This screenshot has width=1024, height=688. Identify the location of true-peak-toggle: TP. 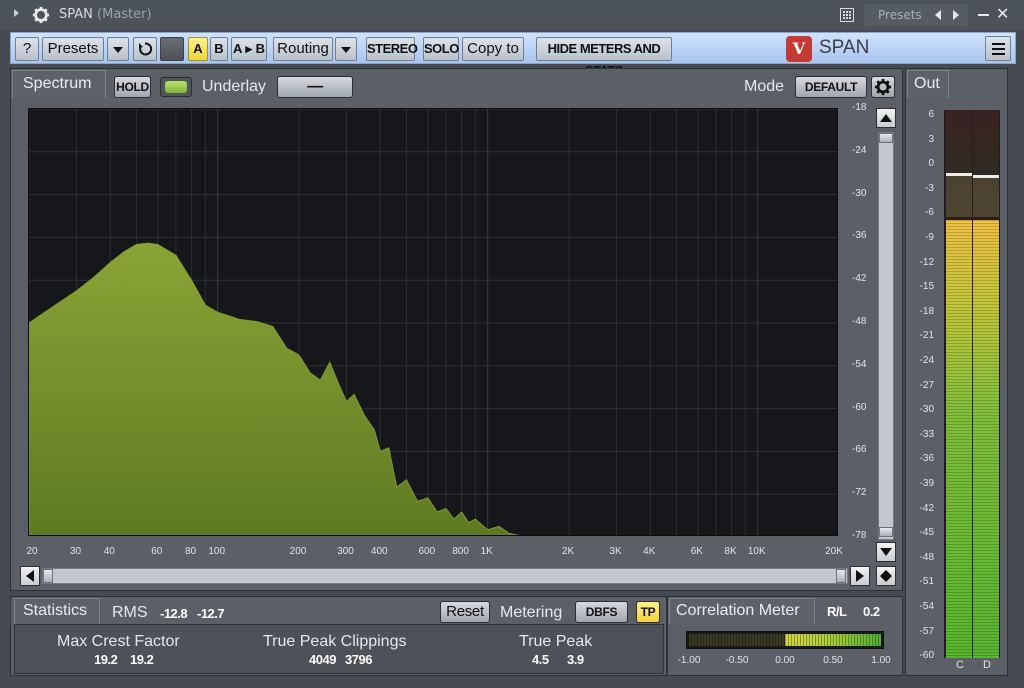
(648, 612).